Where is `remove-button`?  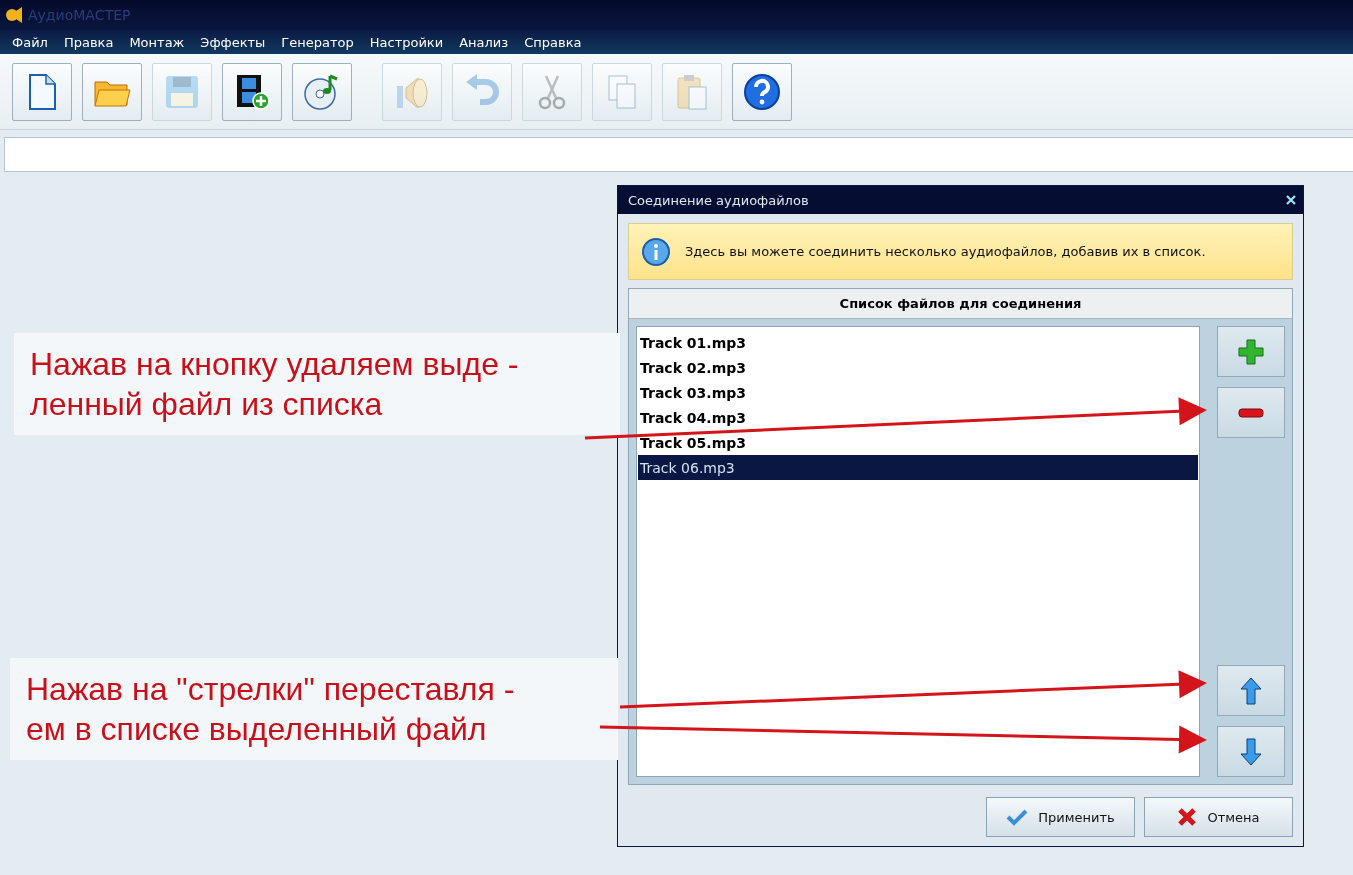 remove-button is located at coordinates (1251, 412).